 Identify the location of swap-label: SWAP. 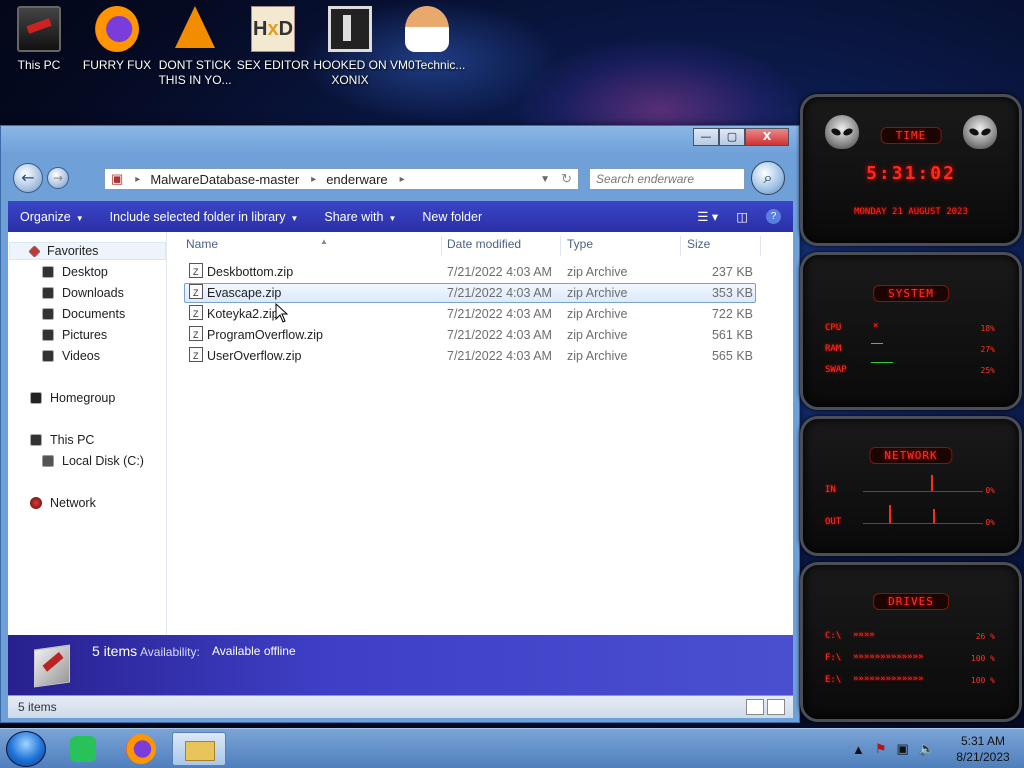
(836, 370).